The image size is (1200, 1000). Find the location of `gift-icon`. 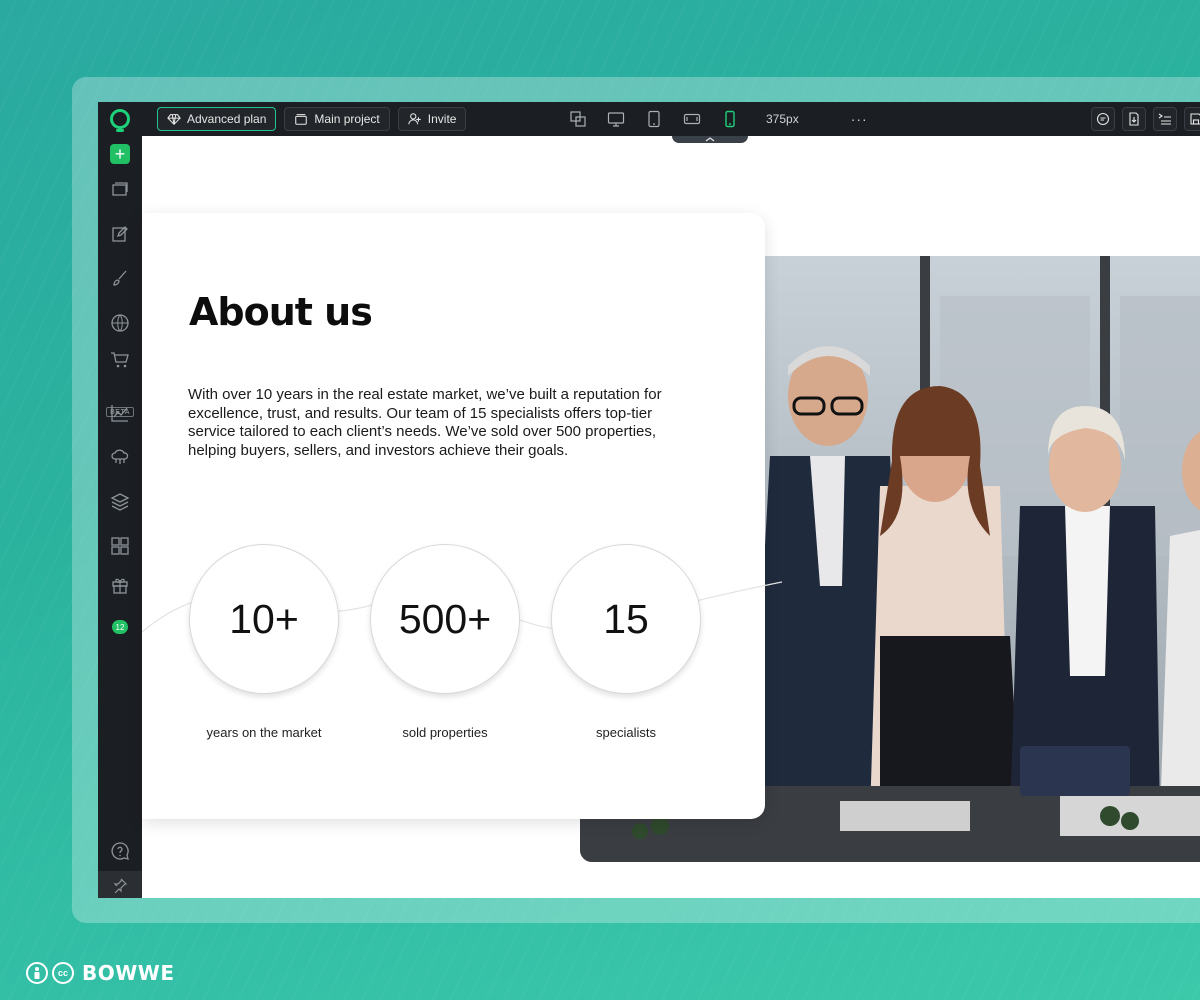

gift-icon is located at coordinates (120, 586).